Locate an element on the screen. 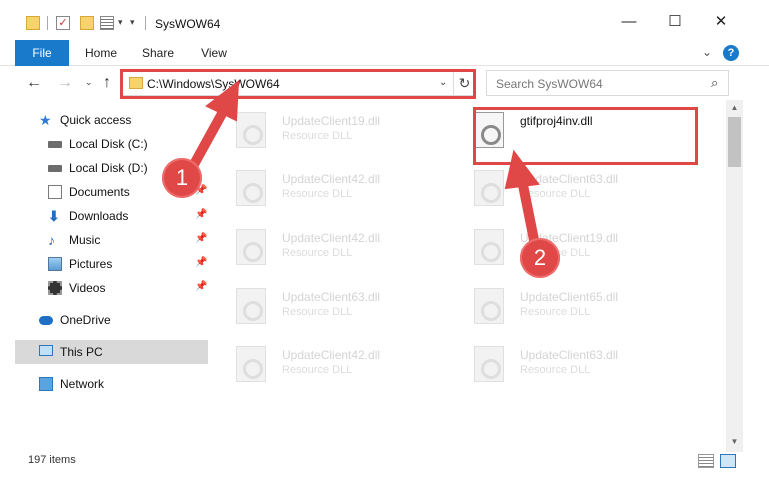 The height and width of the screenshot is (504, 769). file-highlight-box is located at coordinates (585, 136).